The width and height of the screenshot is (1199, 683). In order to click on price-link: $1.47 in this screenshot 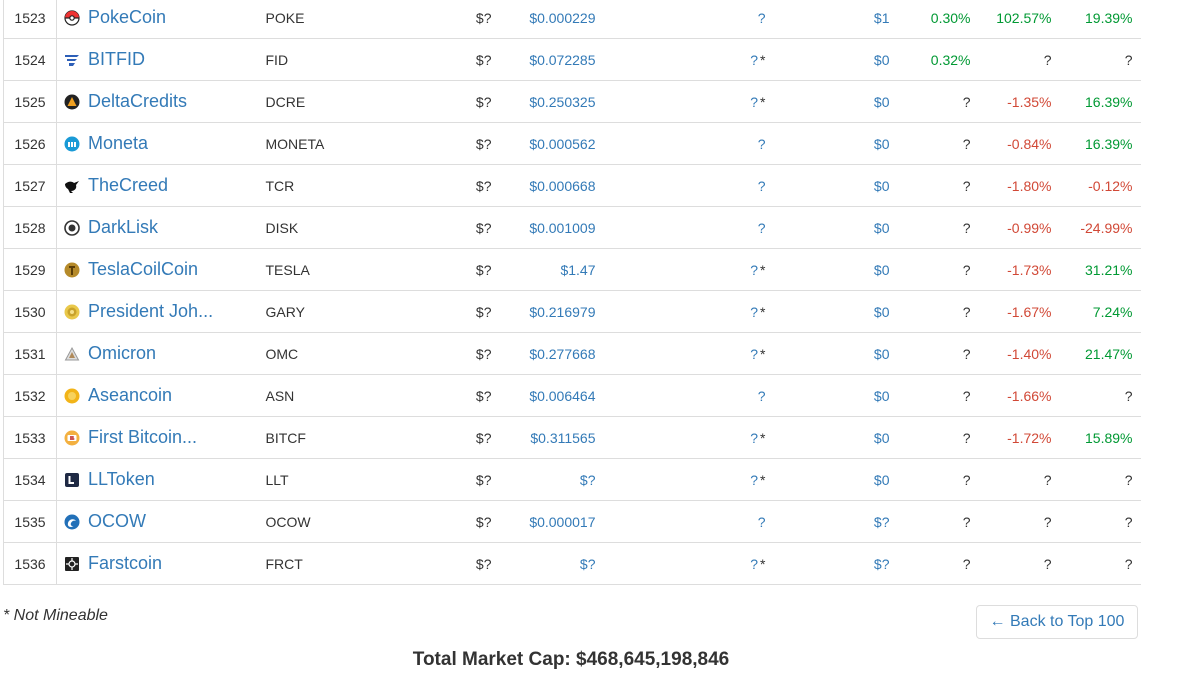, I will do `click(551, 269)`.